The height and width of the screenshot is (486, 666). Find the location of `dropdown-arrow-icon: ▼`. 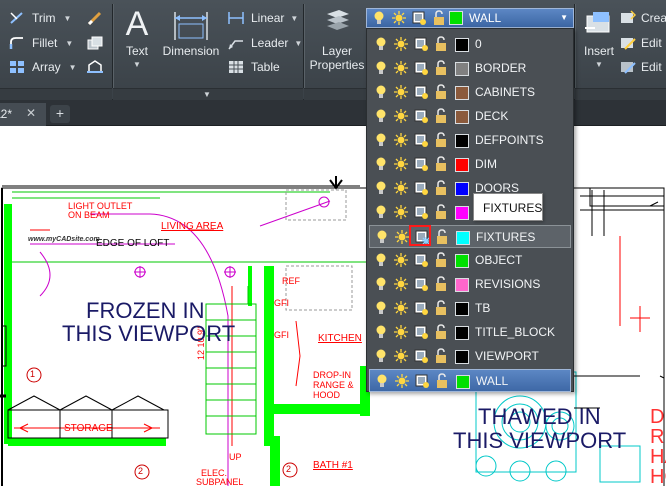

dropdown-arrow-icon: ▼ is located at coordinates (564, 17).